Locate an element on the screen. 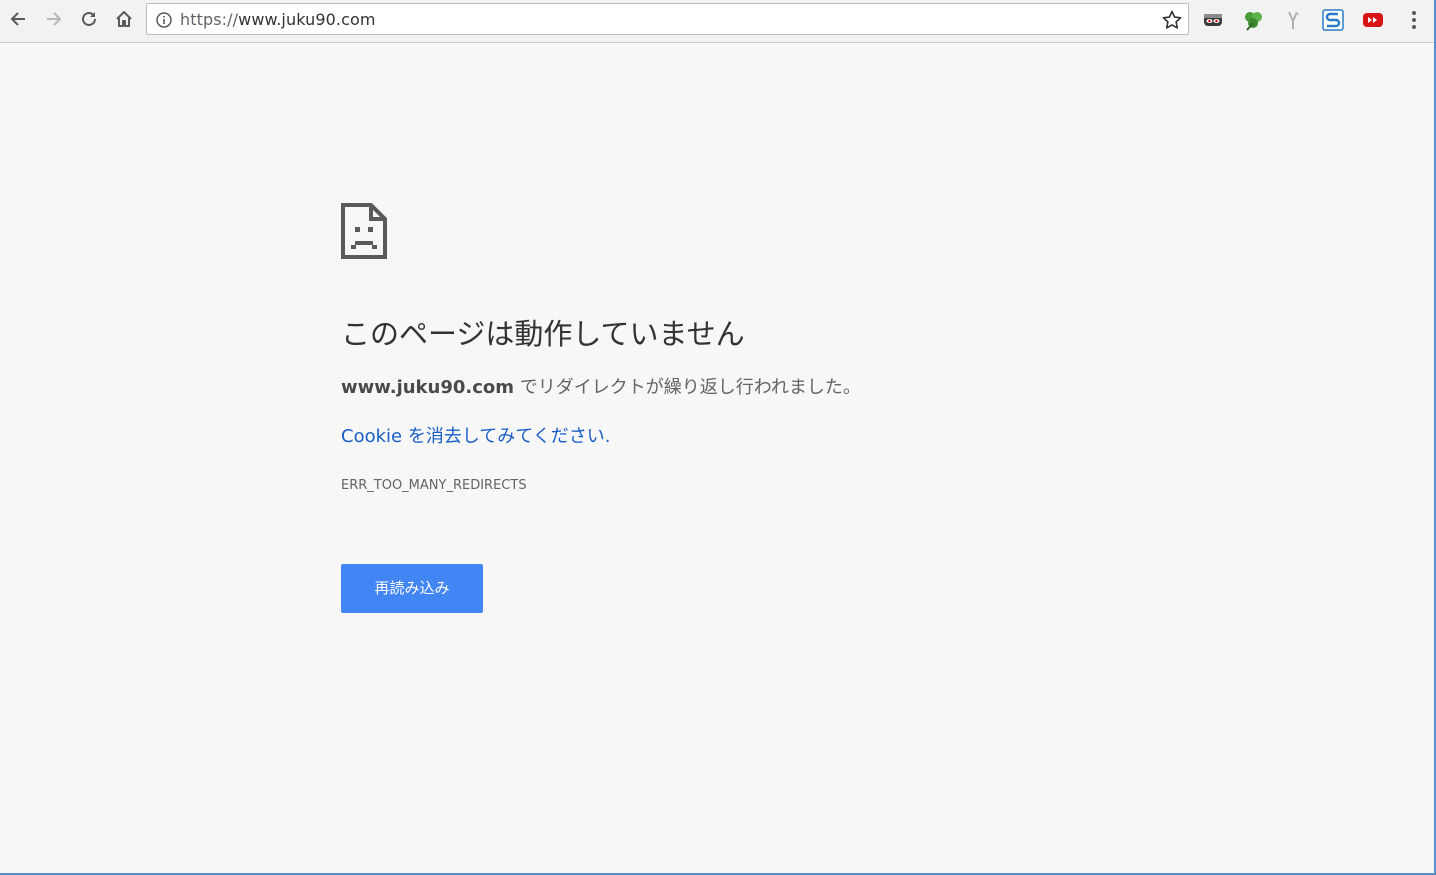  info-icon is located at coordinates (164, 20).